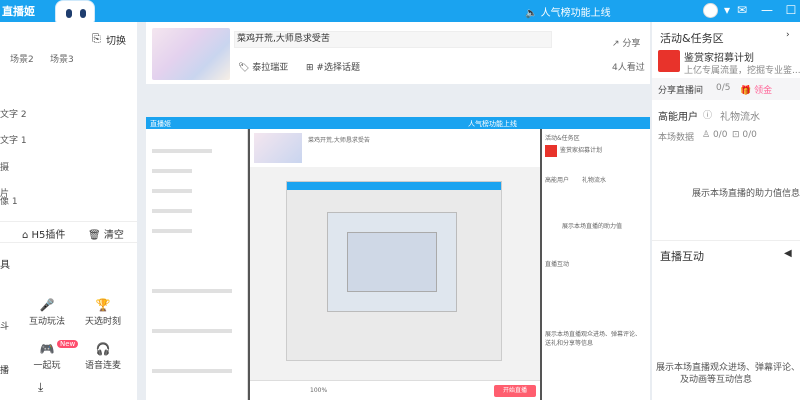  I want to click on info-icon: ⓘ, so click(707, 114).